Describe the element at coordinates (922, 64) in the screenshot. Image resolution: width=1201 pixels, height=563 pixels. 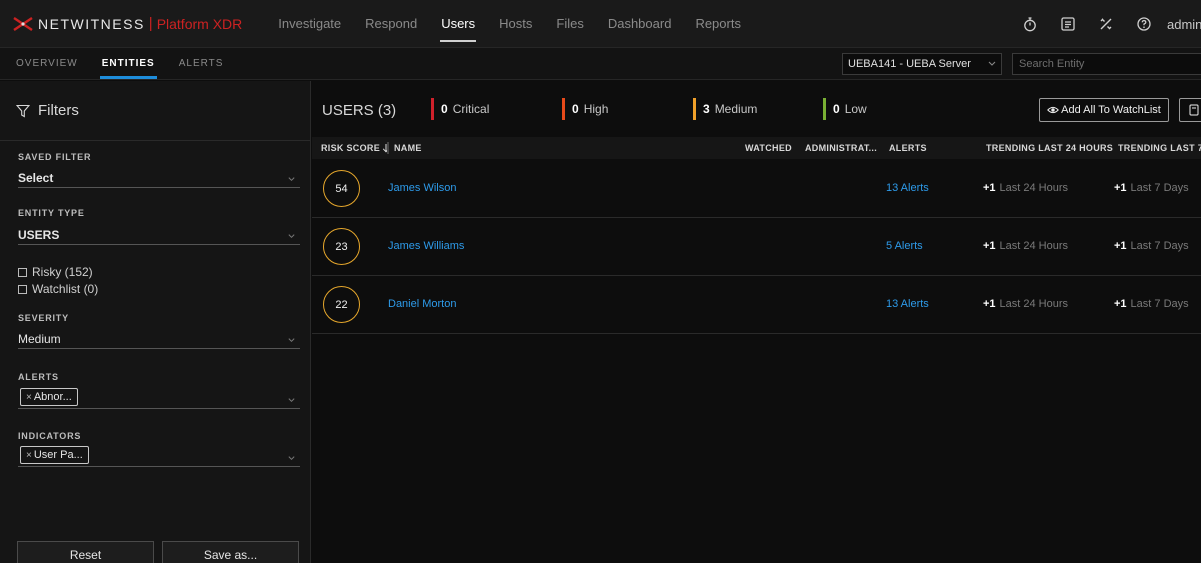
I see `ueba-server-select: UEBA141 - UEBA Server` at that location.